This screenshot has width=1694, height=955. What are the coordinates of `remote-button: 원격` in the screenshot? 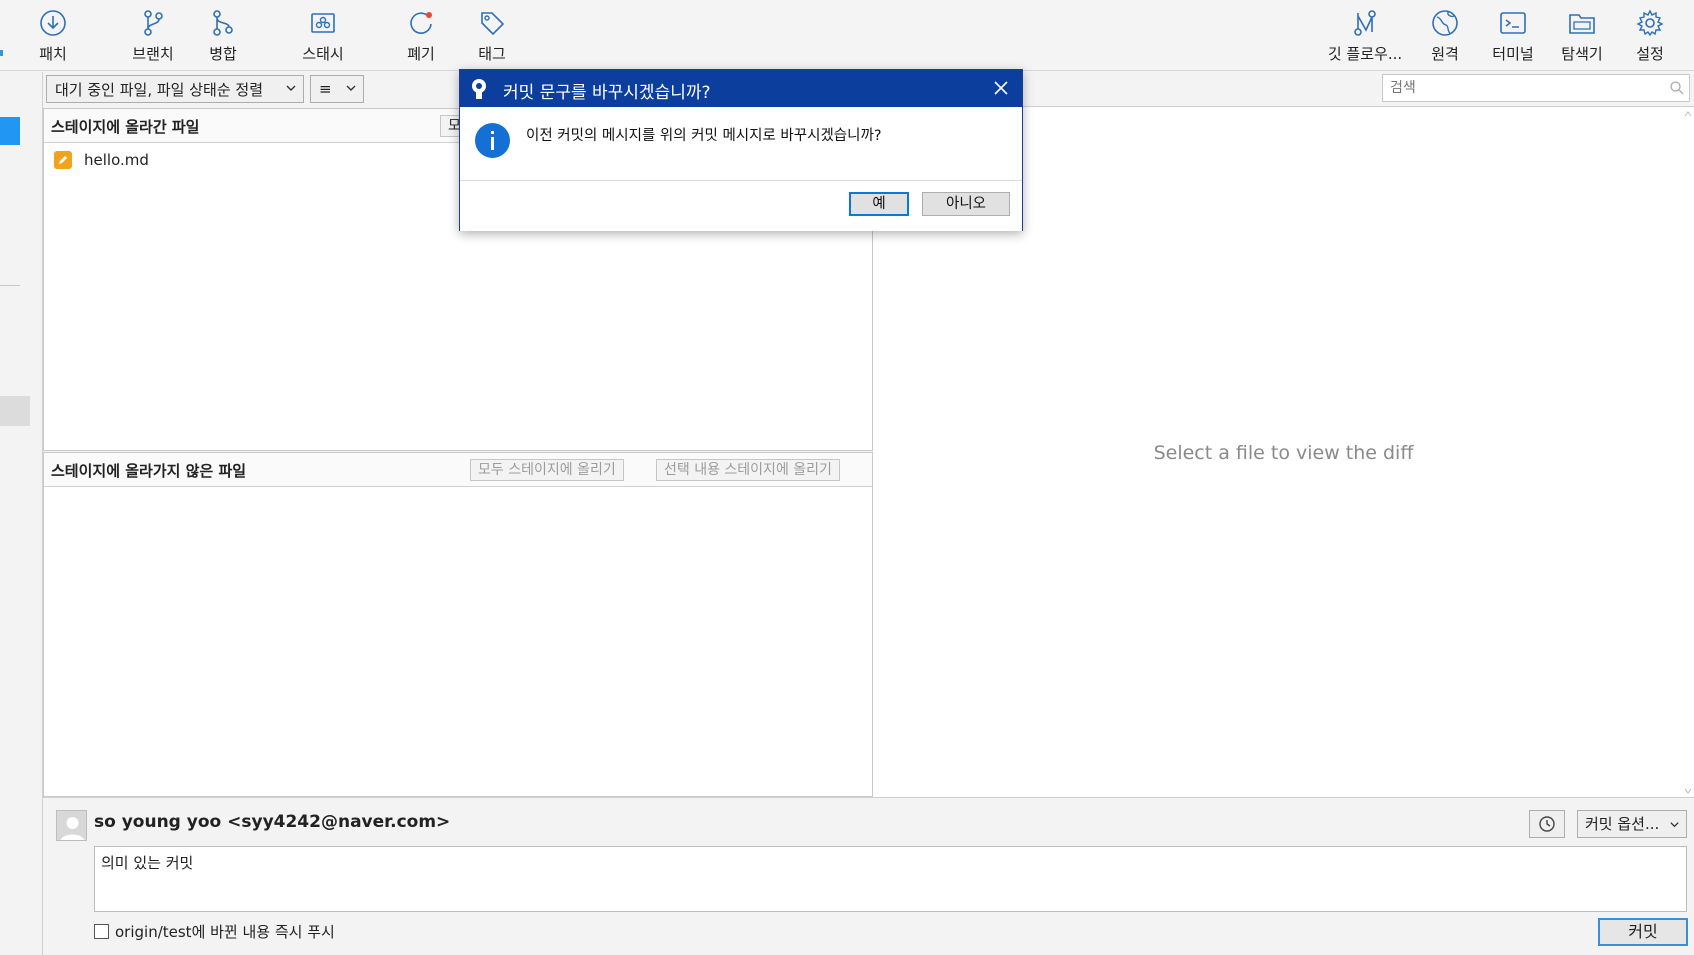 It's located at (1445, 34).